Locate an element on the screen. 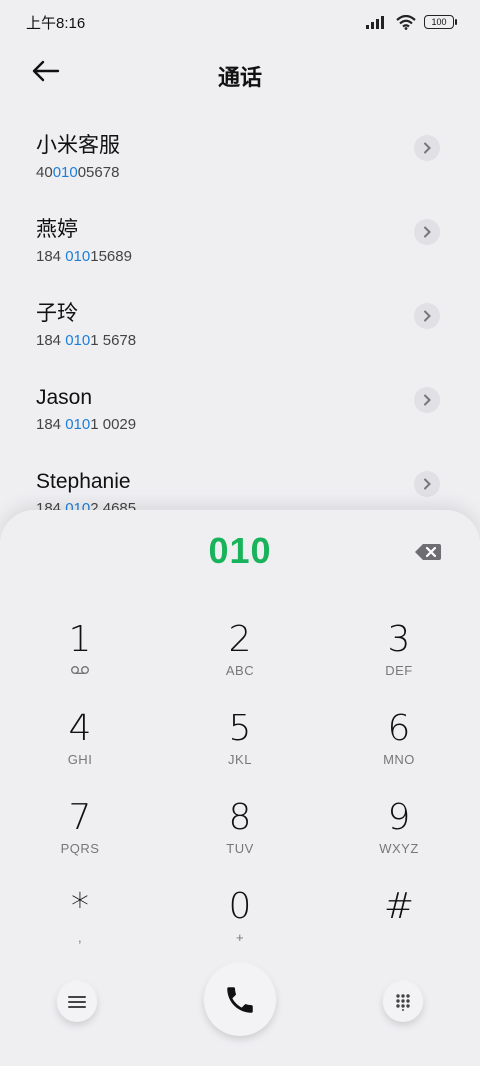  key-letters: MNO is located at coordinates (399, 759).